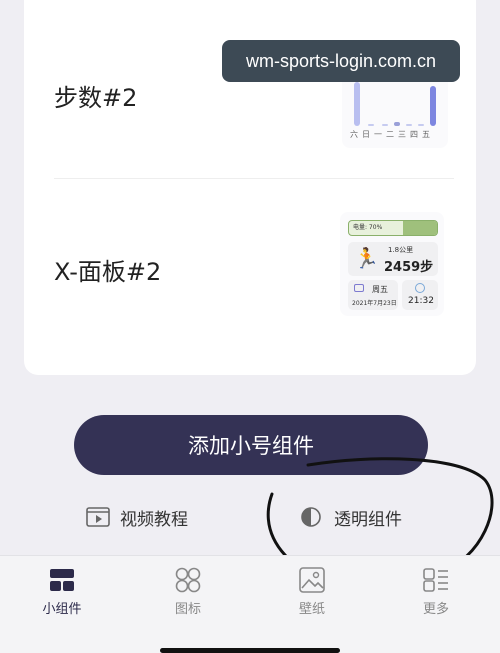  I want to click on half-circle-icon, so click(311, 517).